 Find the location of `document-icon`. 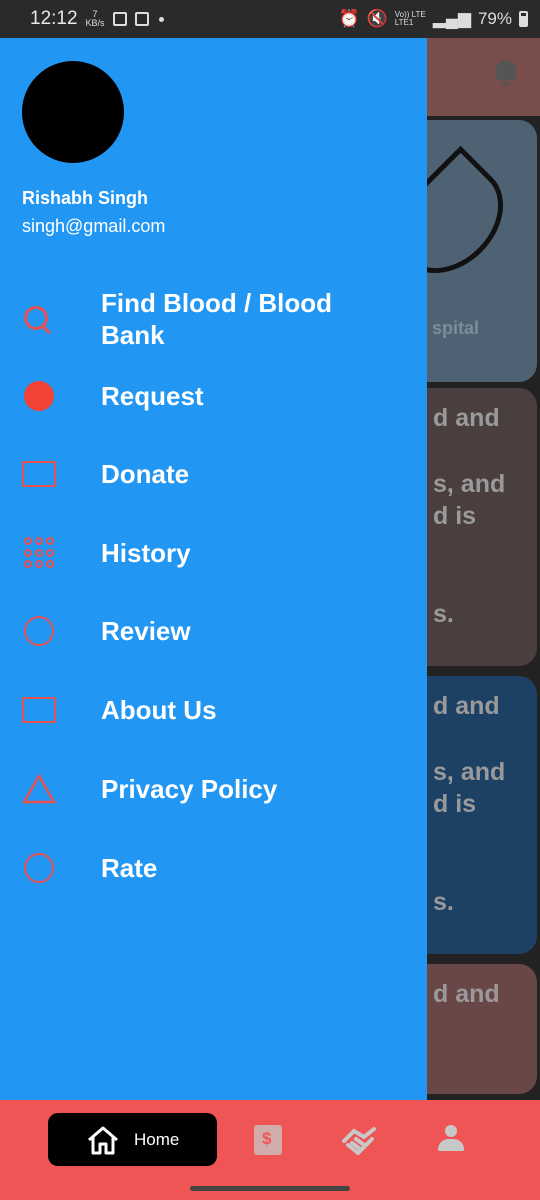

document-icon is located at coordinates (268, 1140).